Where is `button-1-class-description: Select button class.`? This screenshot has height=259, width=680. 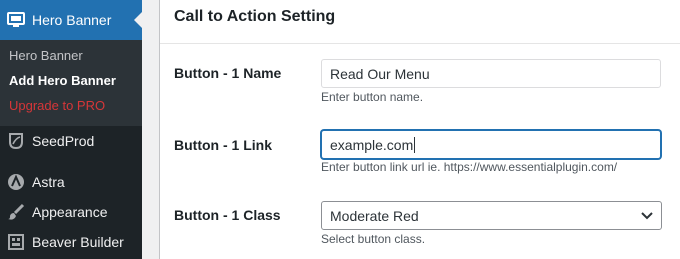 button-1-class-description: Select button class. is located at coordinates (373, 239).